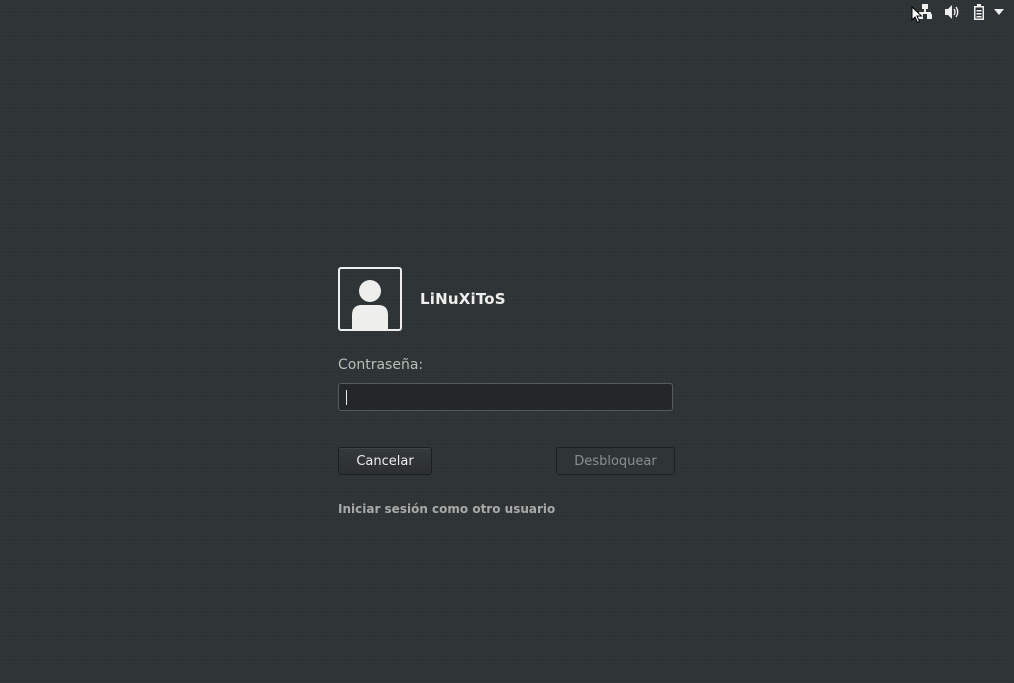 This screenshot has height=683, width=1014. I want to click on dialog-buttons: Cancelar Desbloquear, so click(506, 461).